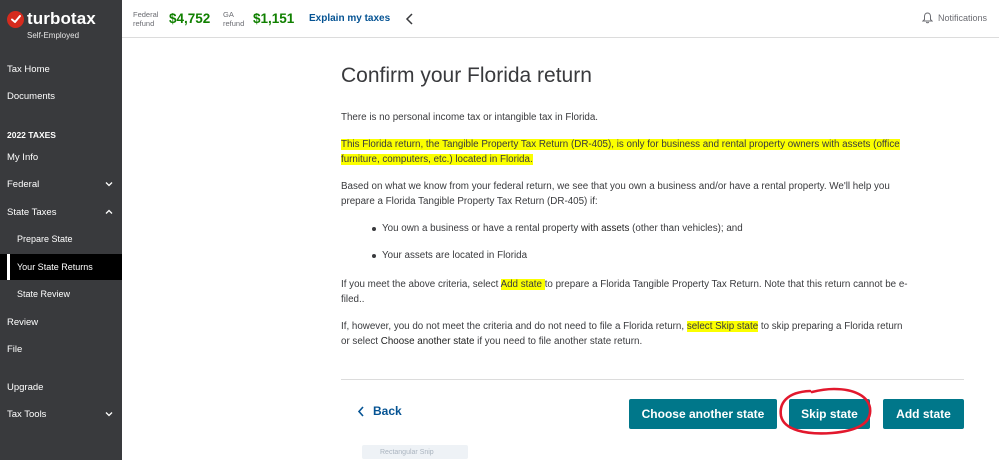  What do you see at coordinates (61, 322) in the screenshot?
I see `sidebar-item-review: Review` at bounding box center [61, 322].